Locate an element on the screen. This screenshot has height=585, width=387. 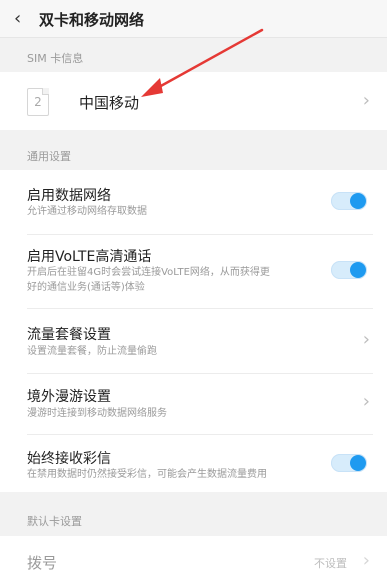
page-title: 双卡和移动网络 is located at coordinates (92, 20).